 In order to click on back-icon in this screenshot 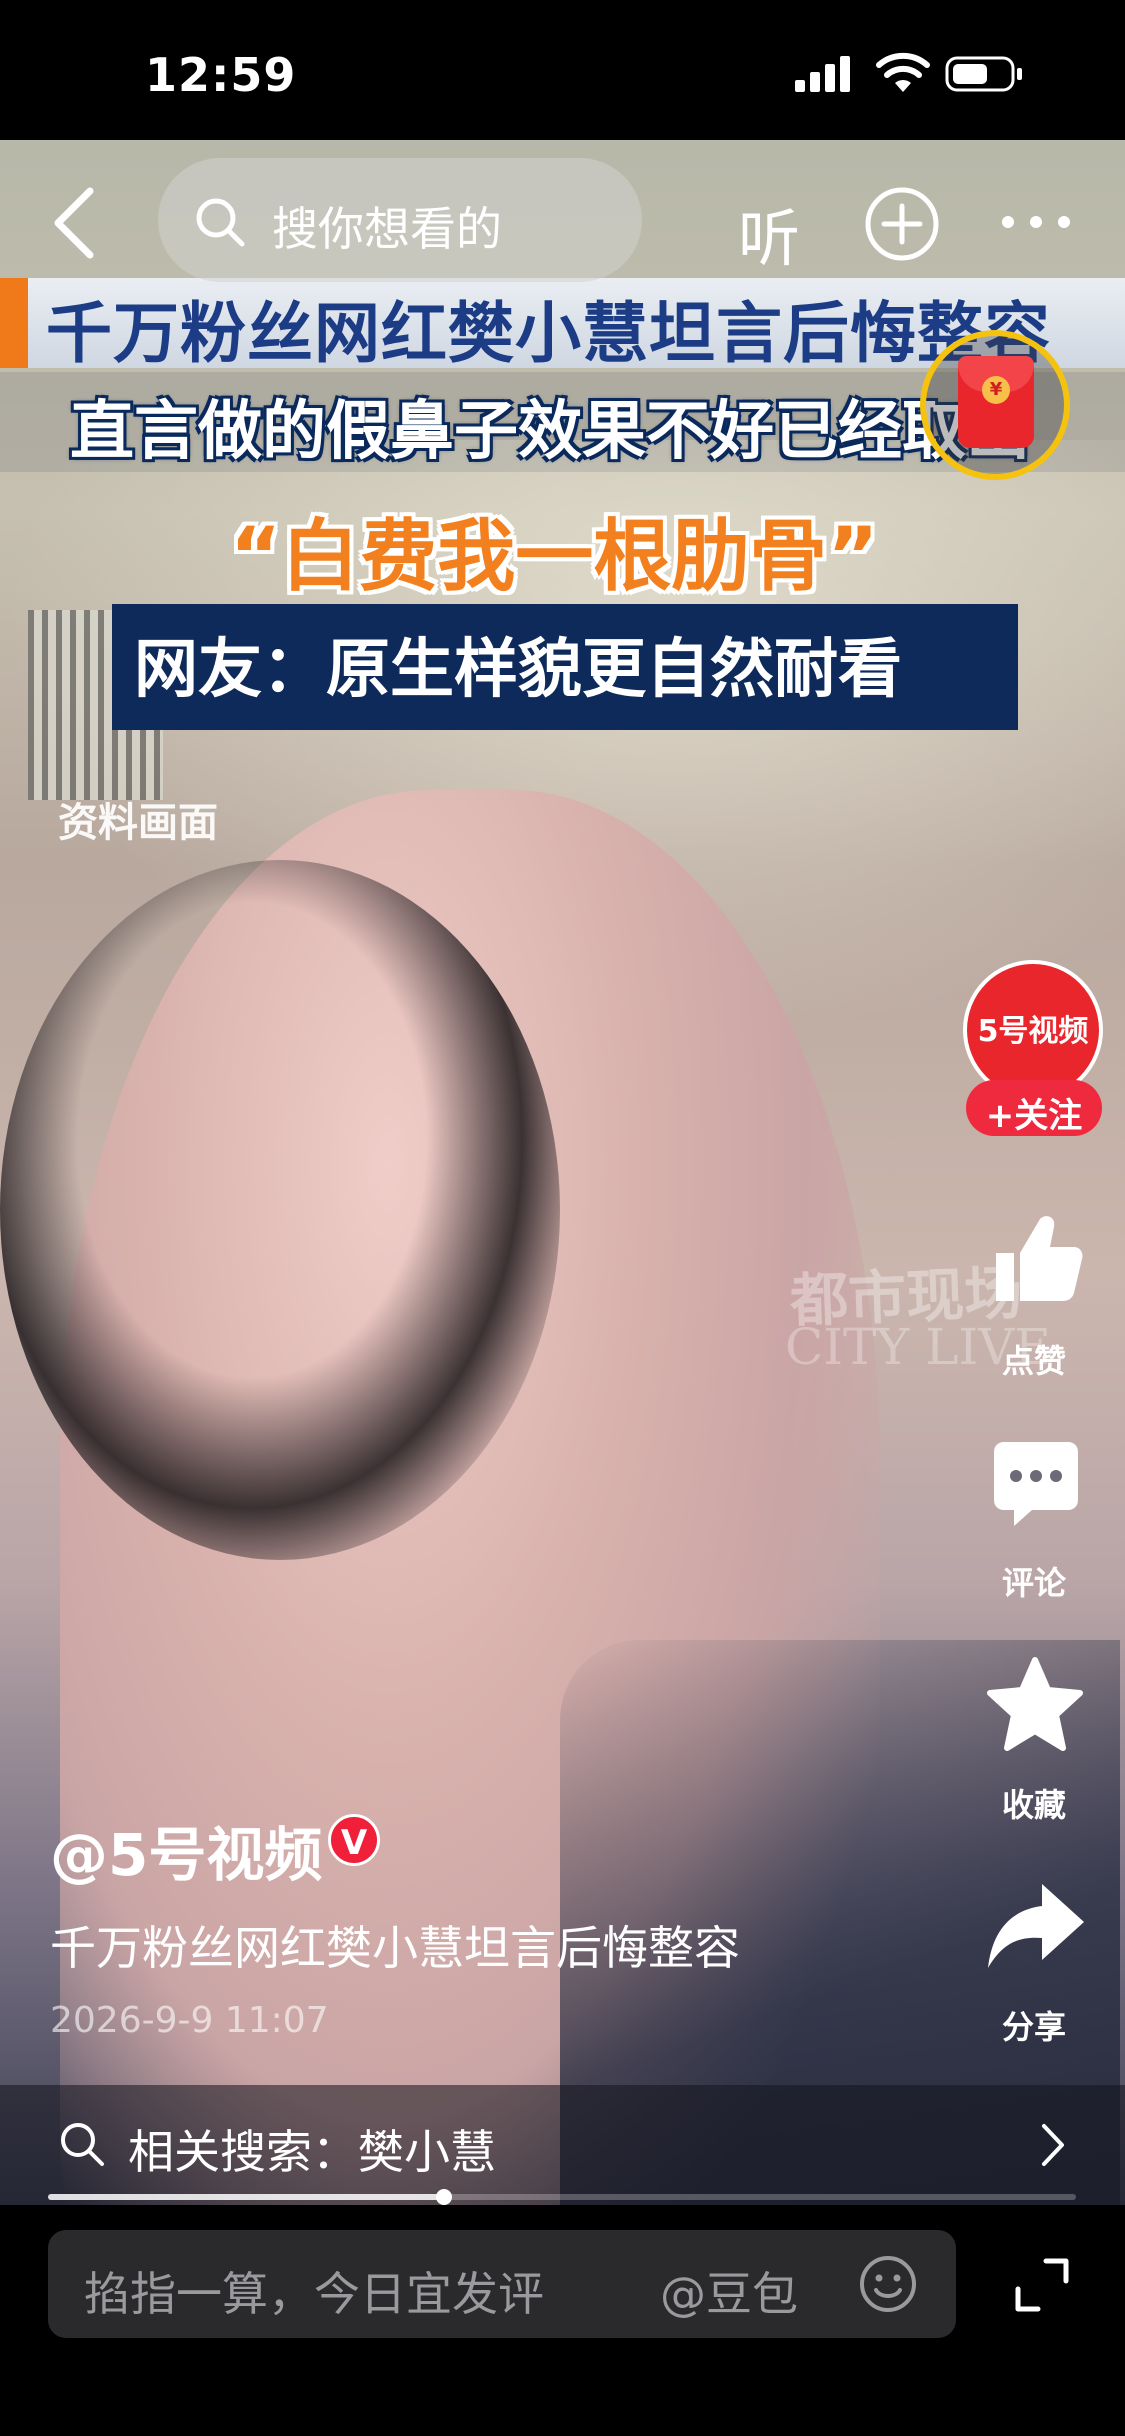, I will do `click(76, 223)`.